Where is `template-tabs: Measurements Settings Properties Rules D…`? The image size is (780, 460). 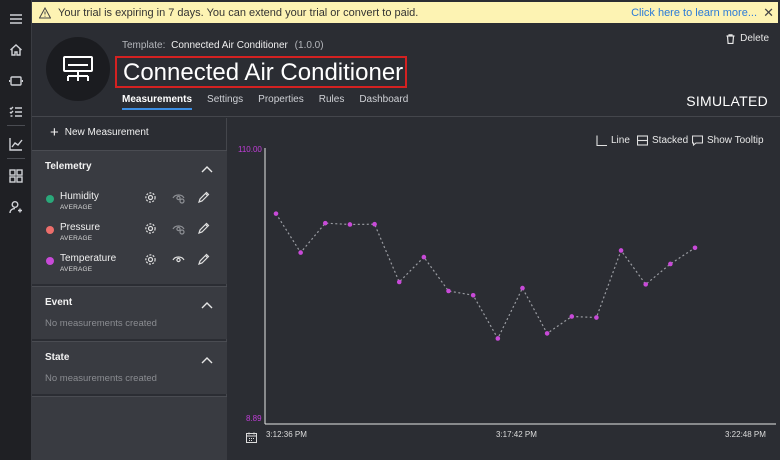 template-tabs: Measurements Settings Properties Rules D… is located at coordinates (272, 102).